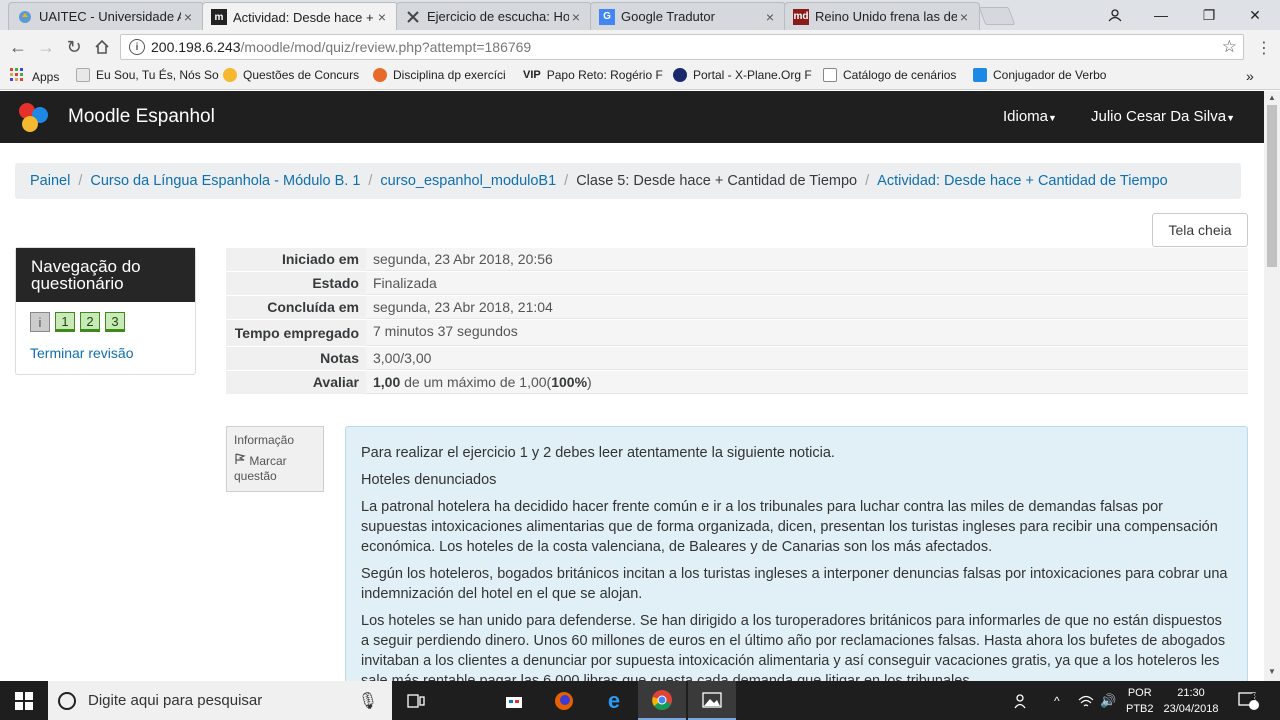 The image size is (1280, 720). Describe the element at coordinates (712, 700) in the screenshot. I see `photos-icon` at that location.